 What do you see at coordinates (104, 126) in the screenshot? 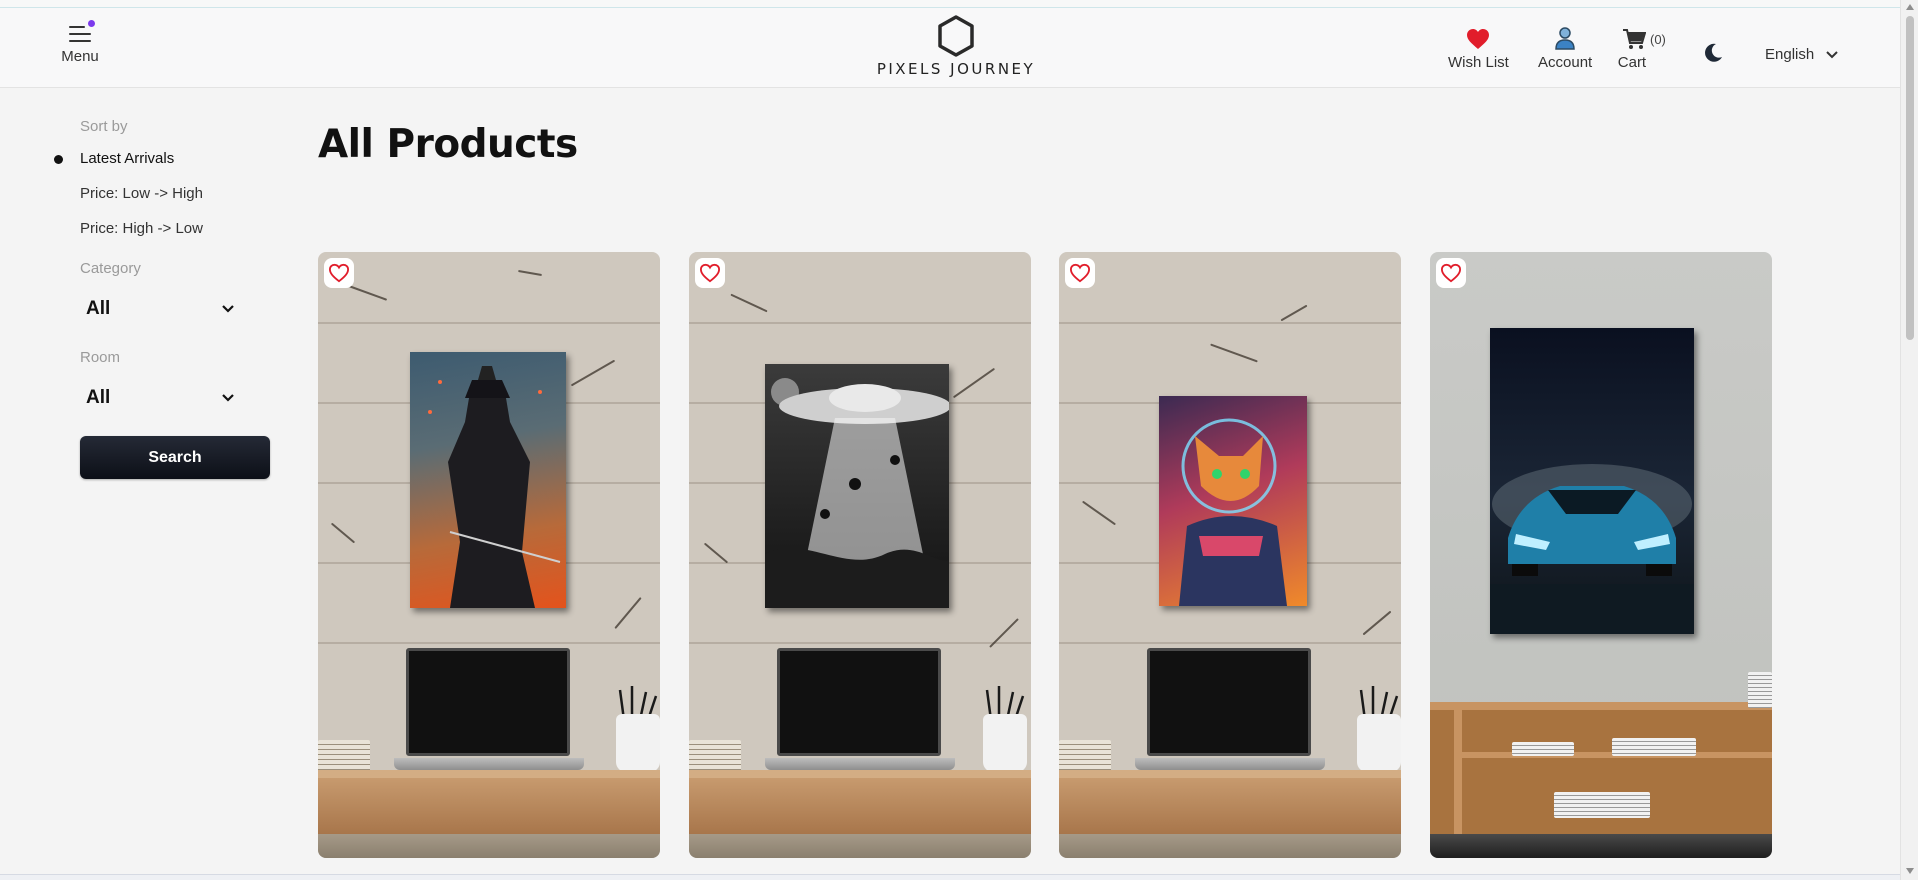
I see `sort-title: Sort by` at bounding box center [104, 126].